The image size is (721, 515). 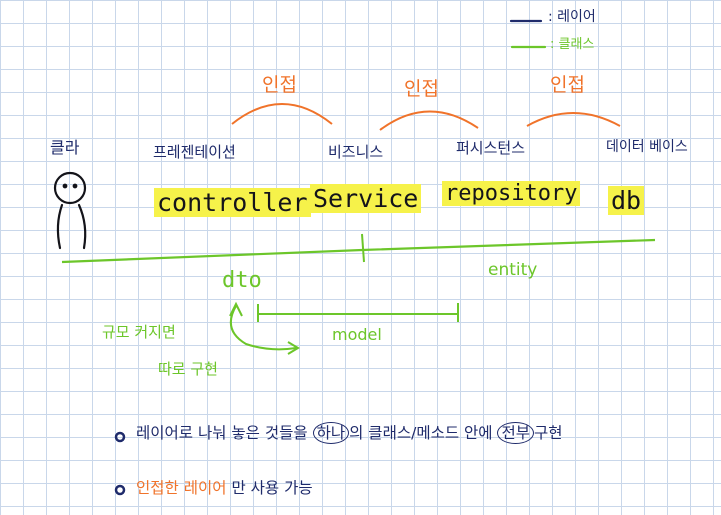 I want to click on class-dto: dto, so click(x=242, y=280).